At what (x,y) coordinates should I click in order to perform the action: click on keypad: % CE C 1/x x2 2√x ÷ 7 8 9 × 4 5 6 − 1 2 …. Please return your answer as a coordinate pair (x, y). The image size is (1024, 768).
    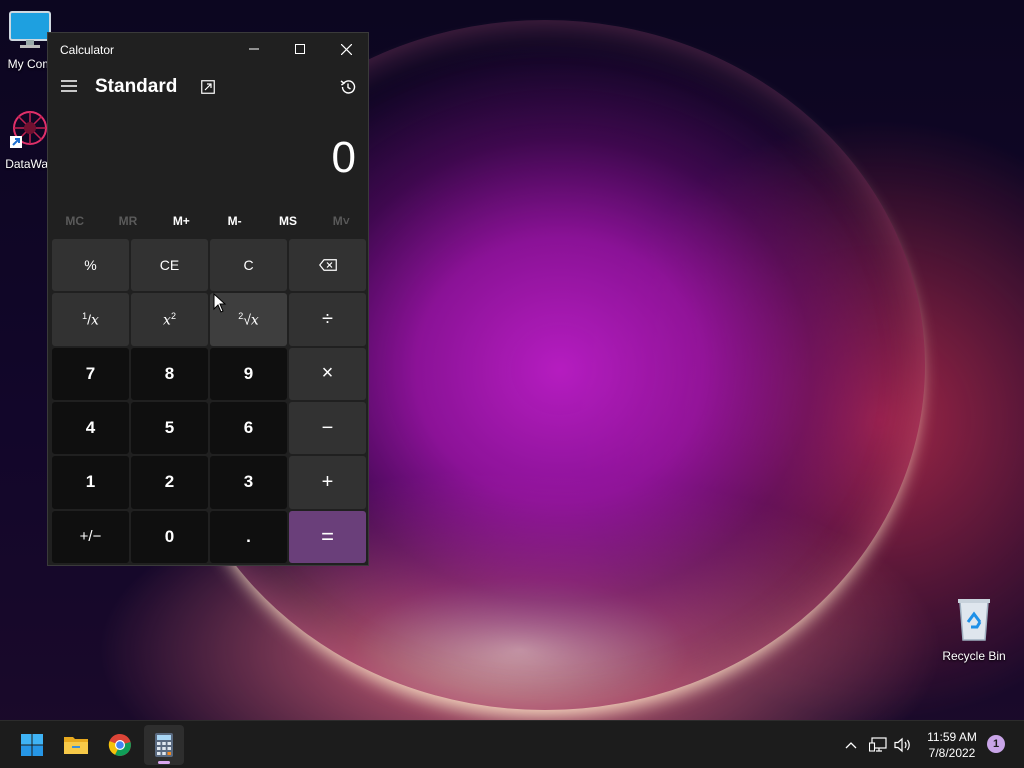
    Looking at the image, I should click on (209, 401).